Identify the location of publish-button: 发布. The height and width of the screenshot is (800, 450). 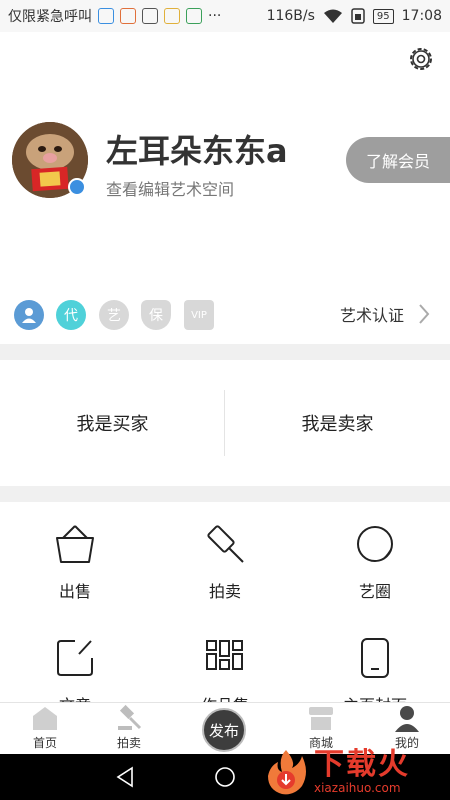
(224, 730).